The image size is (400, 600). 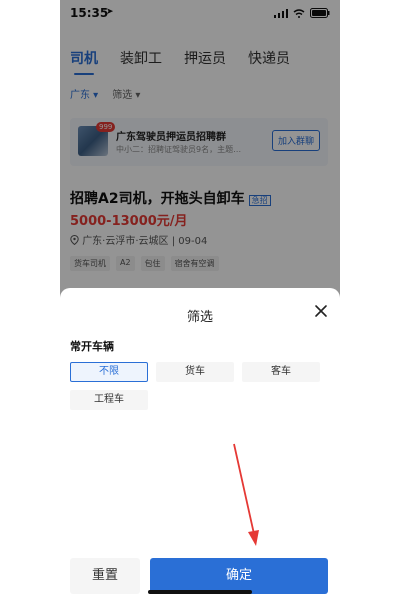 What do you see at coordinates (239, 576) in the screenshot?
I see `confirm-button: 确定` at bounding box center [239, 576].